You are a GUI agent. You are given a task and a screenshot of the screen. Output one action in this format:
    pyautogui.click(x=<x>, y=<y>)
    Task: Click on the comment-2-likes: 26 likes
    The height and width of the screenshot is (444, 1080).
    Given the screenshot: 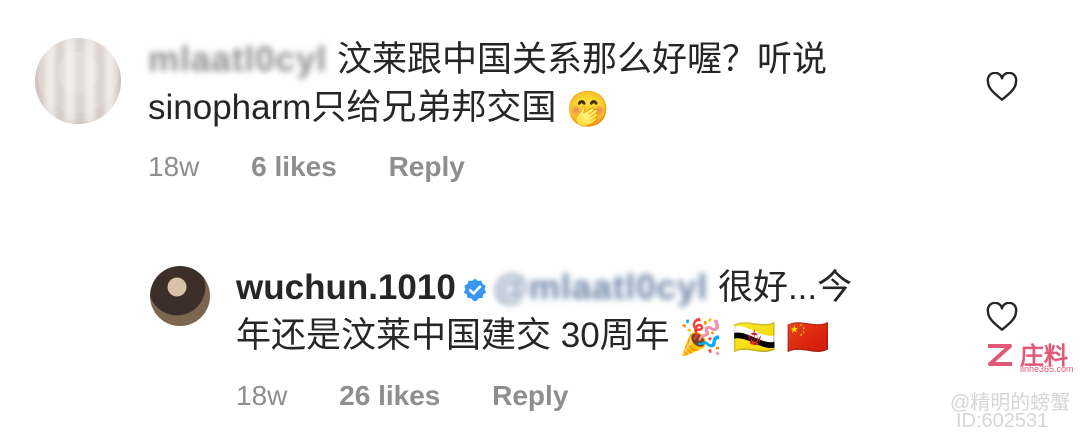 What is the action you would take?
    pyautogui.click(x=389, y=395)
    